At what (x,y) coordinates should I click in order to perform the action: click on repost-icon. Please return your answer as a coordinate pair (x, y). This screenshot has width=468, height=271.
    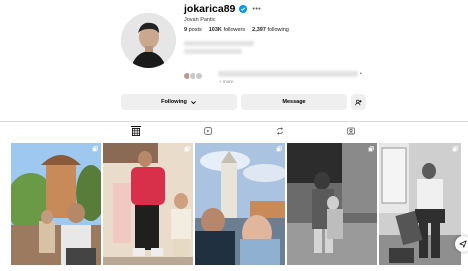
    Looking at the image, I should click on (280, 131).